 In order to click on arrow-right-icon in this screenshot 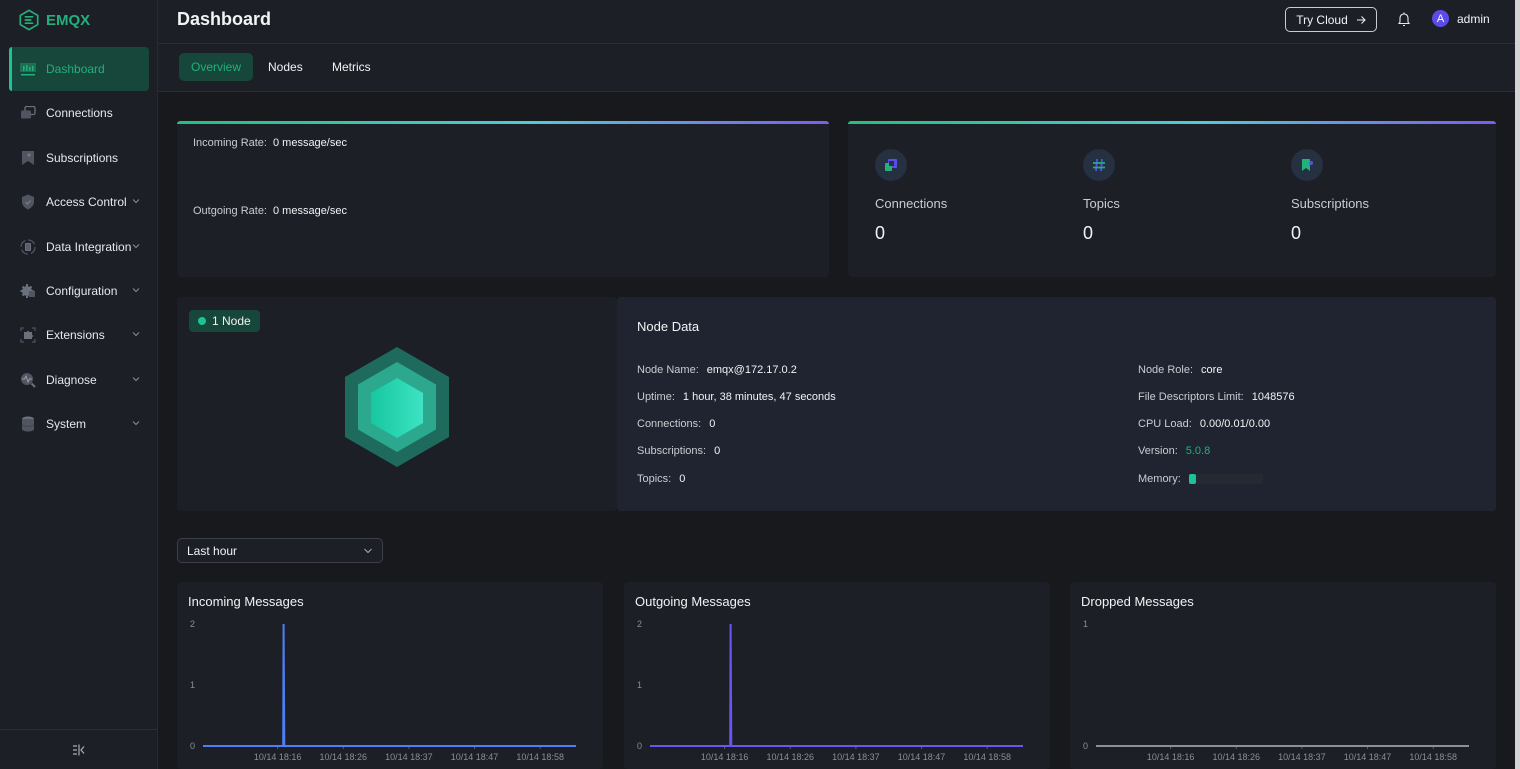, I will do `click(1361, 19)`.